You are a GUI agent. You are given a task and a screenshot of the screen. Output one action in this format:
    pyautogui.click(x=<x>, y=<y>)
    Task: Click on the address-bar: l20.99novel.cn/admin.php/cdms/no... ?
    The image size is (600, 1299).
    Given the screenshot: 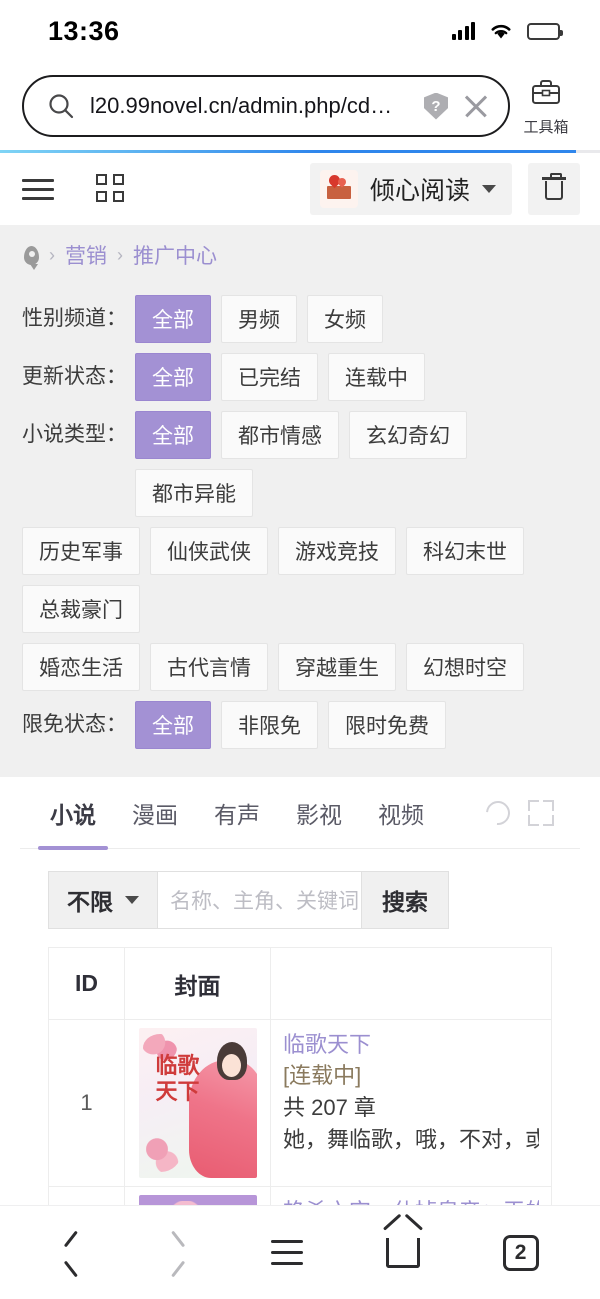 What is the action you would take?
    pyautogui.click(x=266, y=106)
    